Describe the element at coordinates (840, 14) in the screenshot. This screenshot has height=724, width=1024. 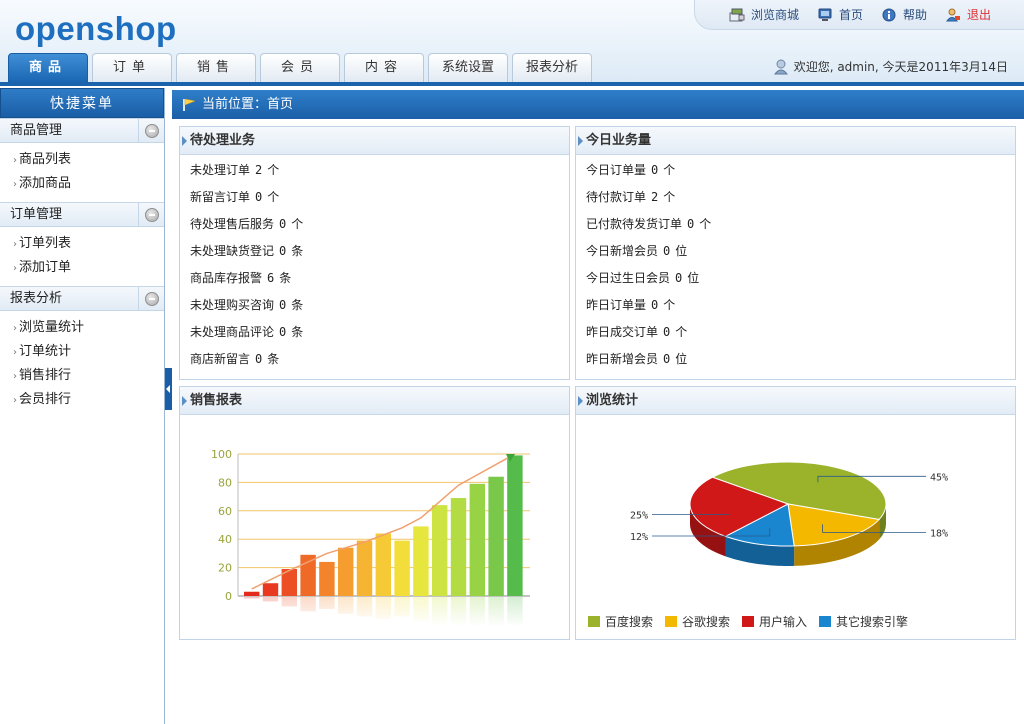
I see `home-link: 首页` at that location.